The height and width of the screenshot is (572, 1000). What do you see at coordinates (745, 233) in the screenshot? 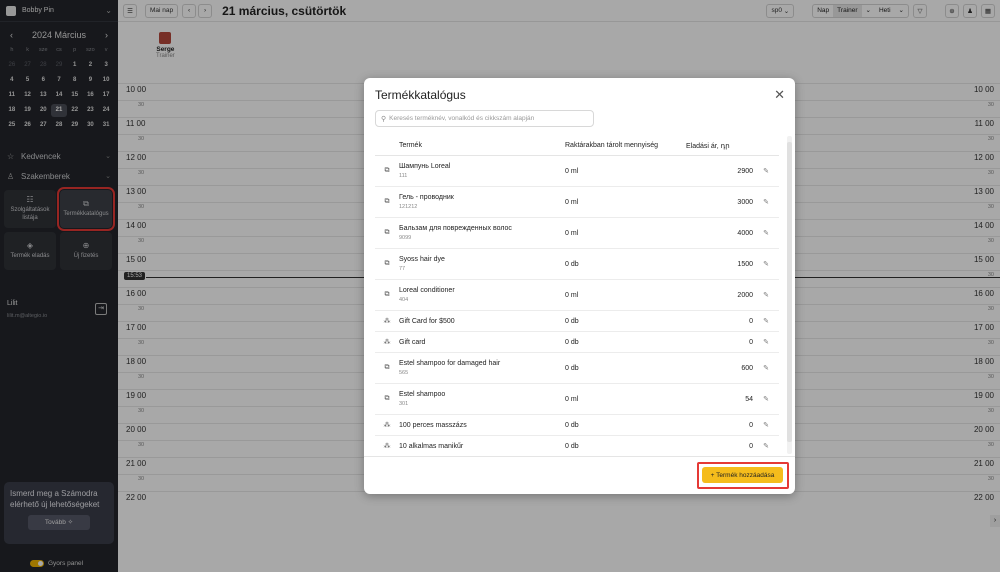
I see `price-cell: 4000` at bounding box center [745, 233].